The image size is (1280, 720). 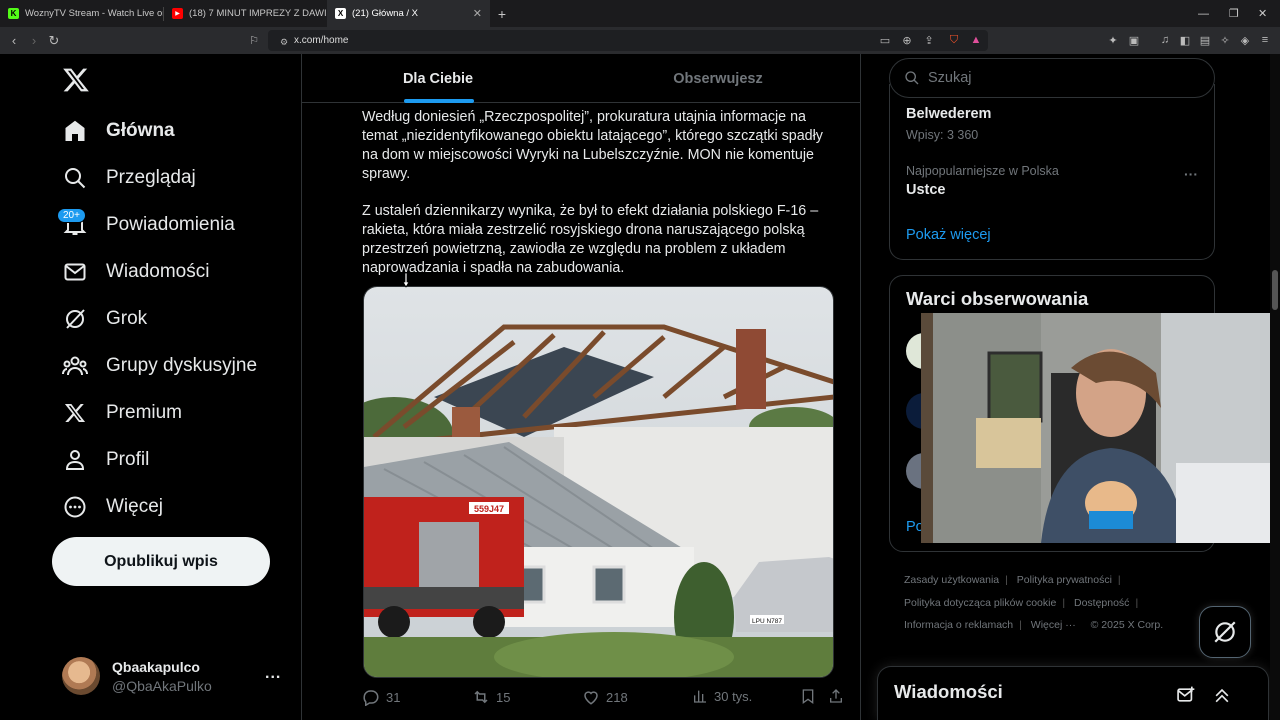 What do you see at coordinates (954, 40) in the screenshot?
I see `brave-shield-icon: ⛉` at bounding box center [954, 40].